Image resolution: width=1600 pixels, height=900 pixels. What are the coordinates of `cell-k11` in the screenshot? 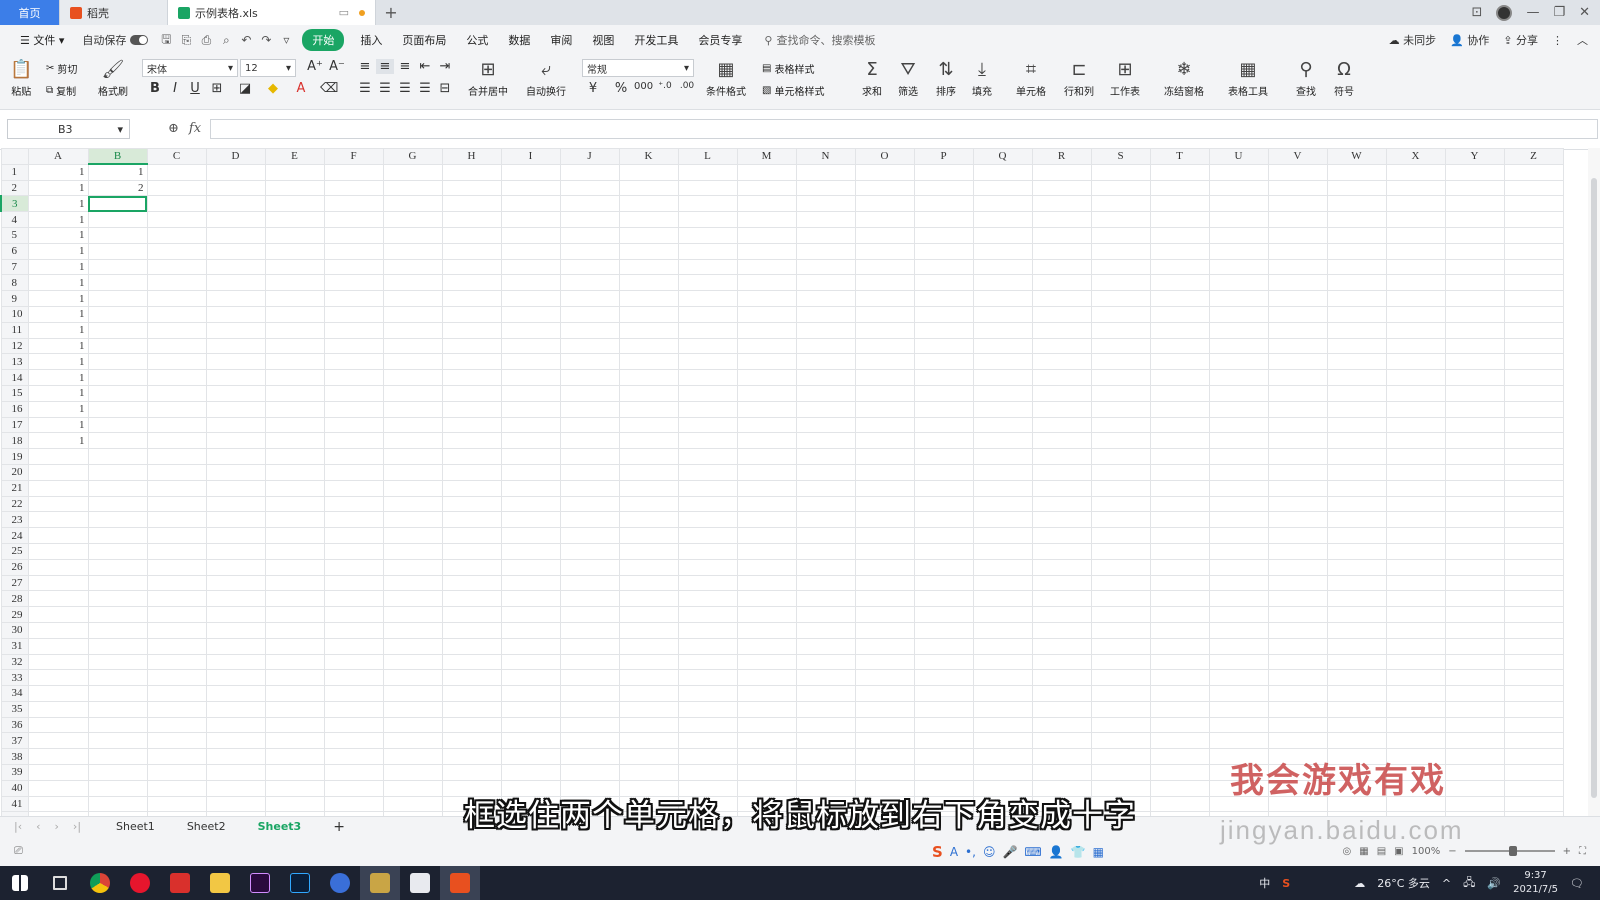 It's located at (648, 330).